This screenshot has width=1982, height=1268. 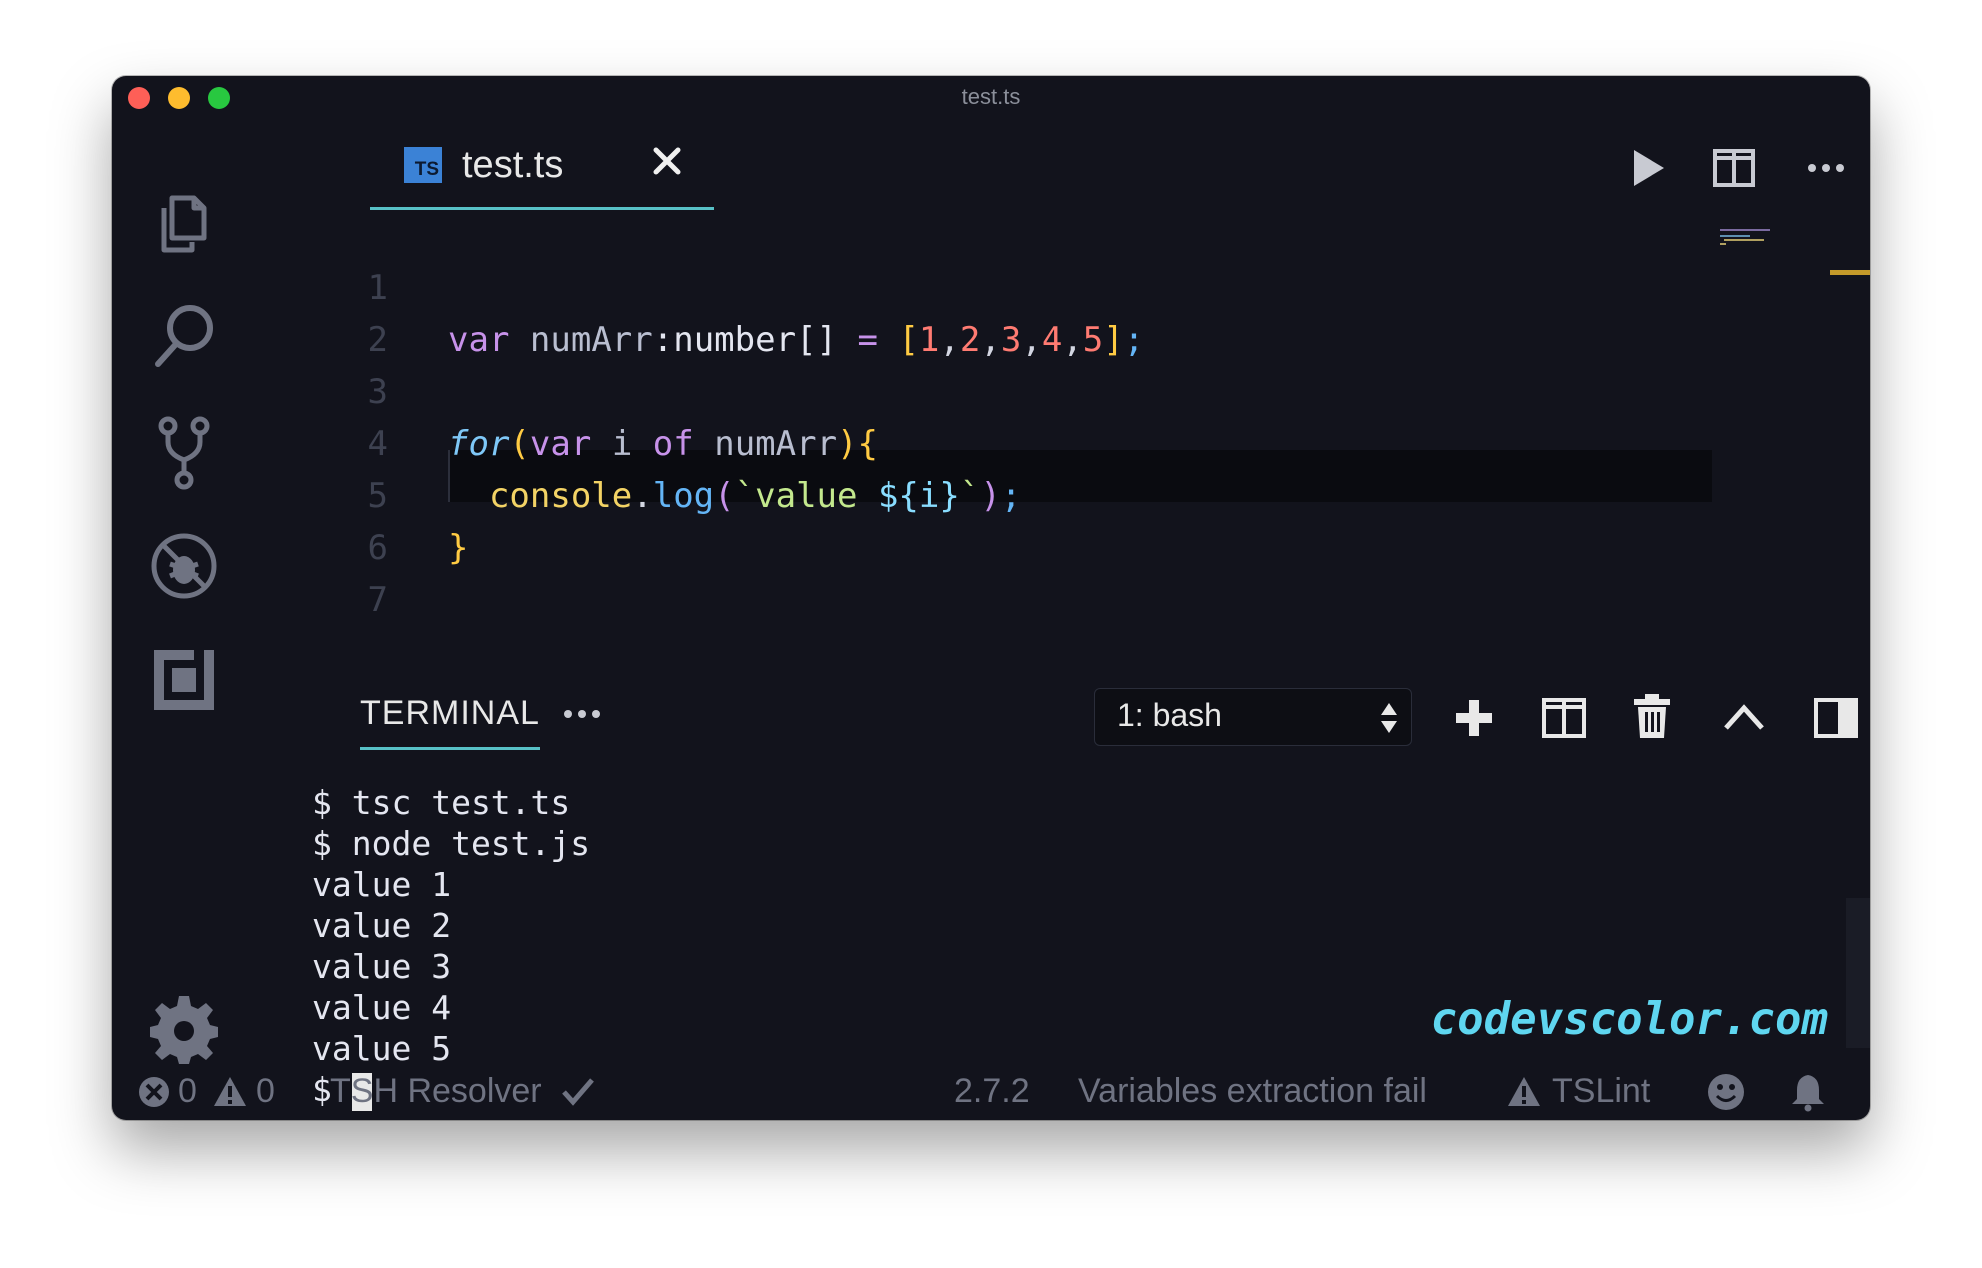 What do you see at coordinates (436, 1091) in the screenshot?
I see `resolver-status: TSH Resolver` at bounding box center [436, 1091].